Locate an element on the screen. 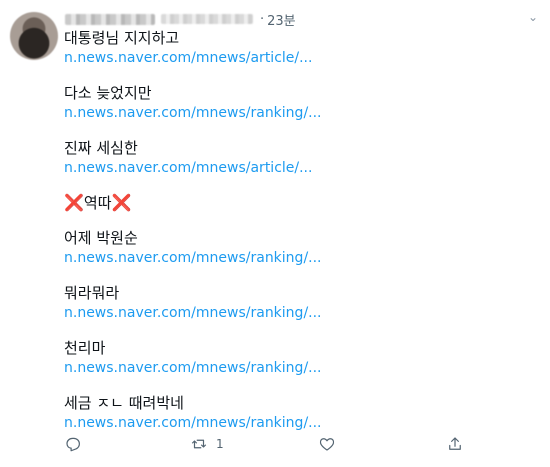 The height and width of the screenshot is (467, 550). author-name-blurred is located at coordinates (110, 19).